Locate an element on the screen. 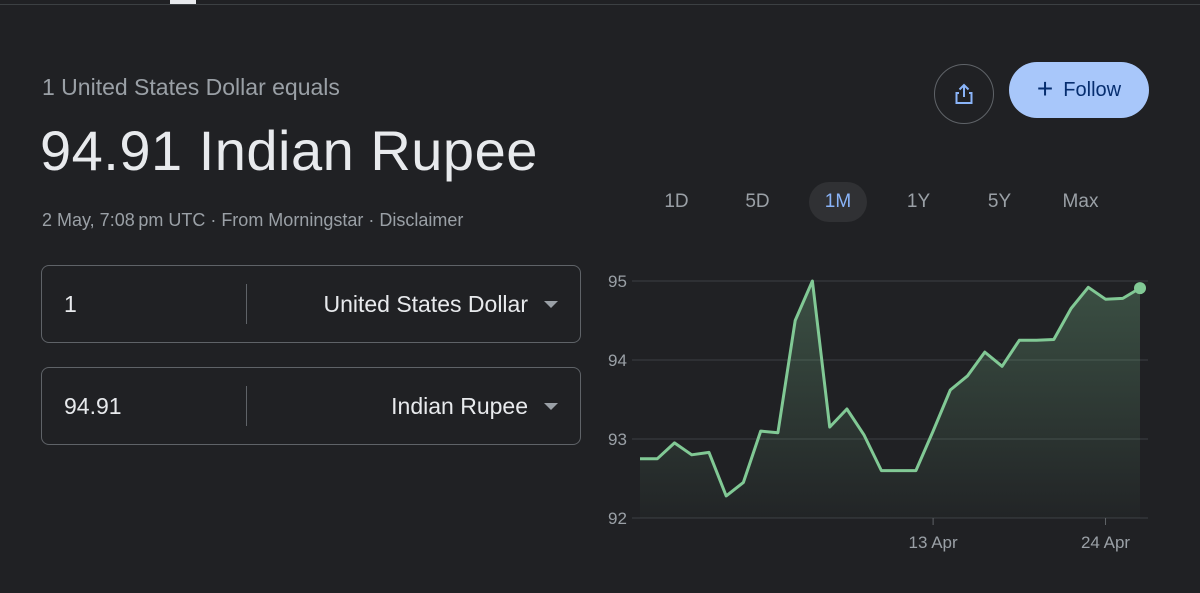 The width and height of the screenshot is (1200, 593). share-button is located at coordinates (964, 94).